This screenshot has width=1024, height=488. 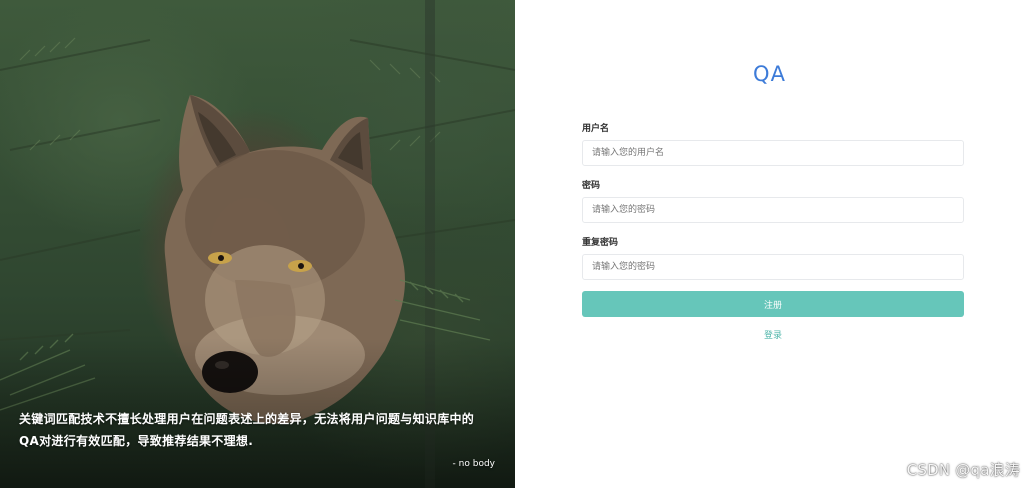 What do you see at coordinates (773, 210) in the screenshot?
I see `password-input` at bounding box center [773, 210].